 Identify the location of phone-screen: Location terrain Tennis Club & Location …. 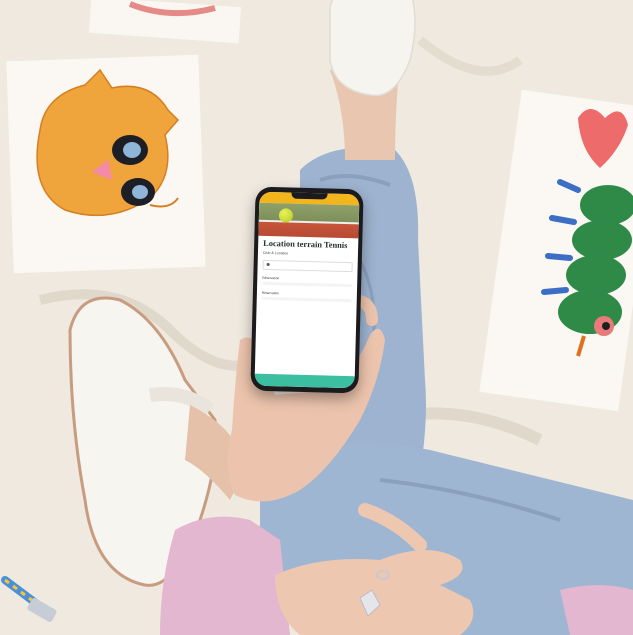
(307, 290).